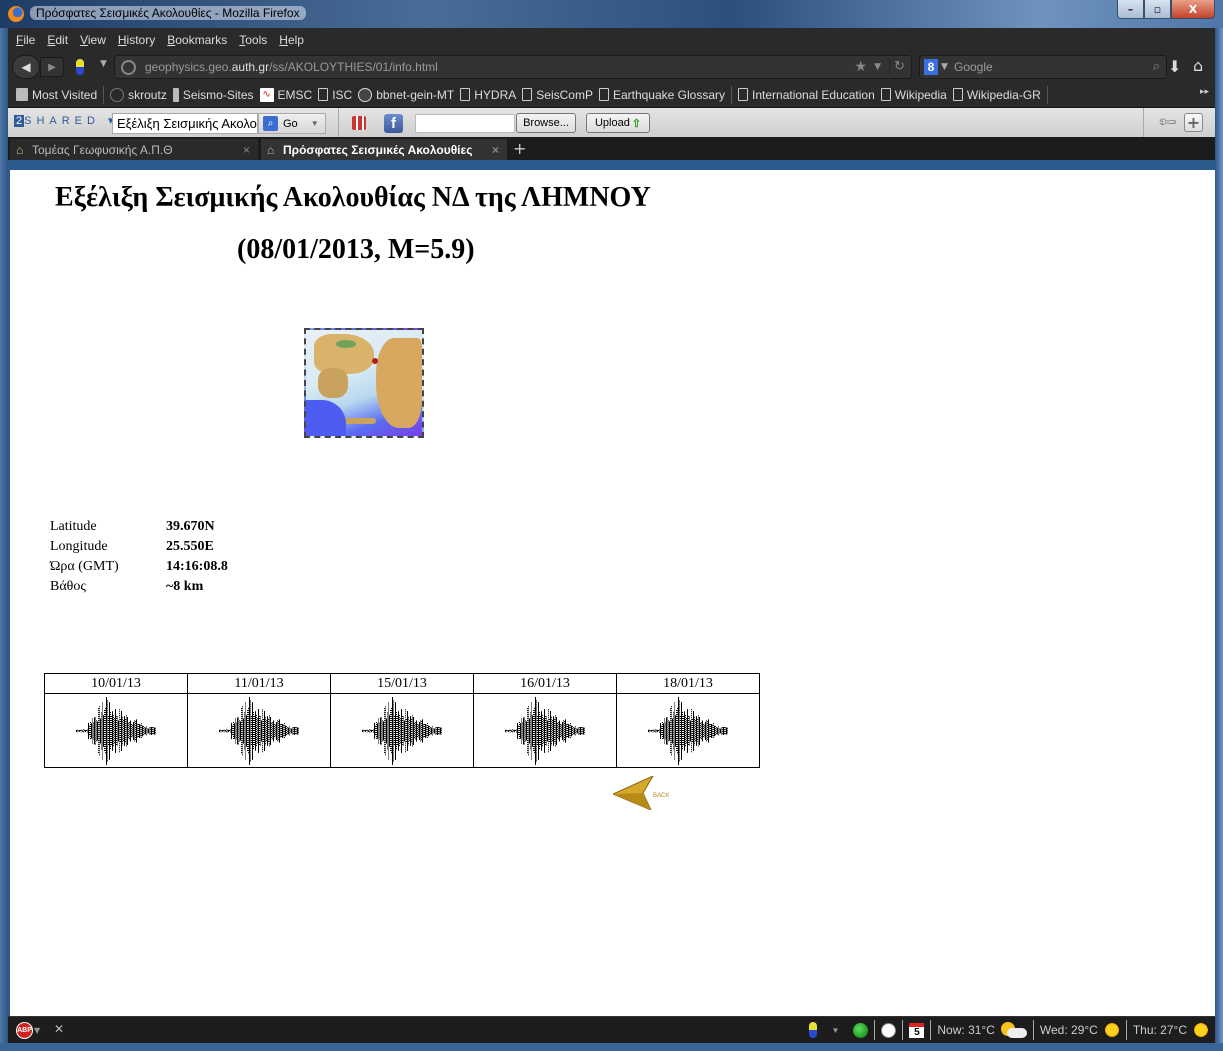 The width and height of the screenshot is (1223, 1051). What do you see at coordinates (931, 67) in the screenshot?
I see `google-engine-icon: 8` at bounding box center [931, 67].